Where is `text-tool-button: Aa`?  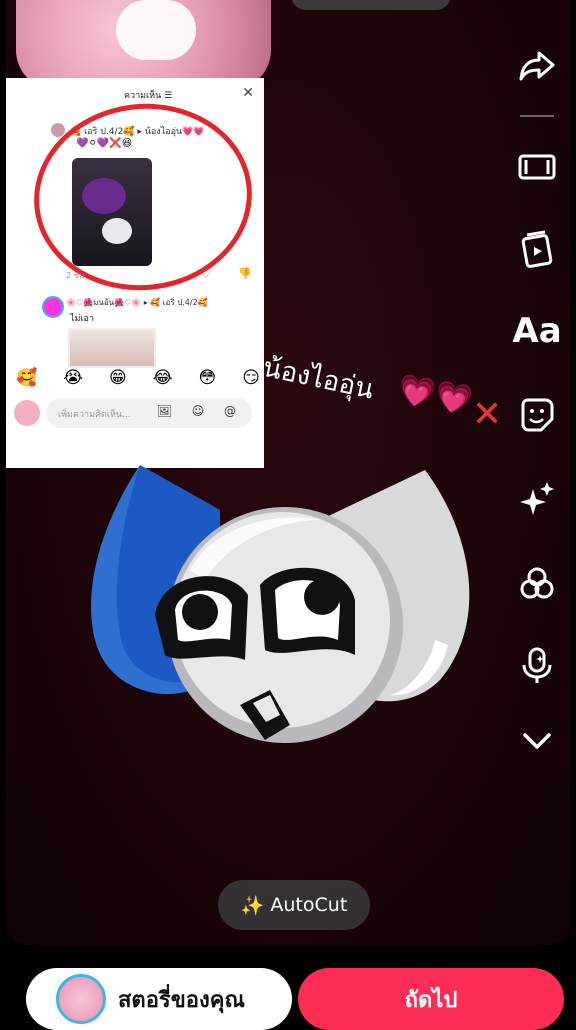
text-tool-button: Aa is located at coordinates (536, 331).